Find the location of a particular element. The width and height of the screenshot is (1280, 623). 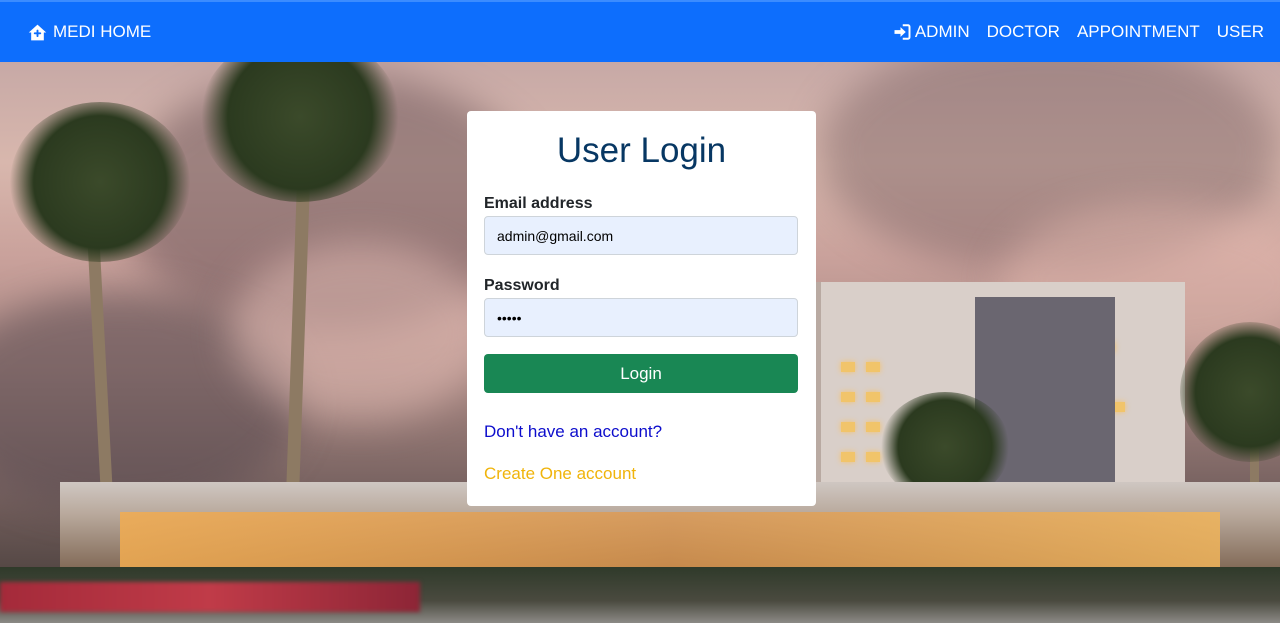

login-title: User Login is located at coordinates (641, 150).